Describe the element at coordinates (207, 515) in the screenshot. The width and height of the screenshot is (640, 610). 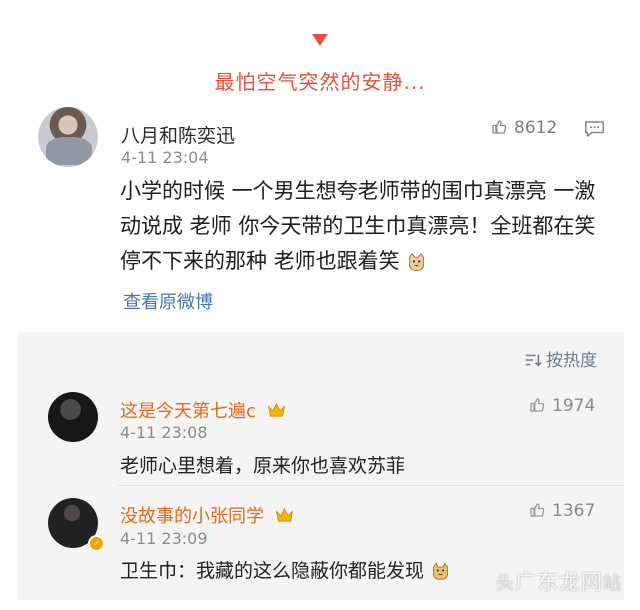
I see `comment-username: 没故事的小张同学` at that location.